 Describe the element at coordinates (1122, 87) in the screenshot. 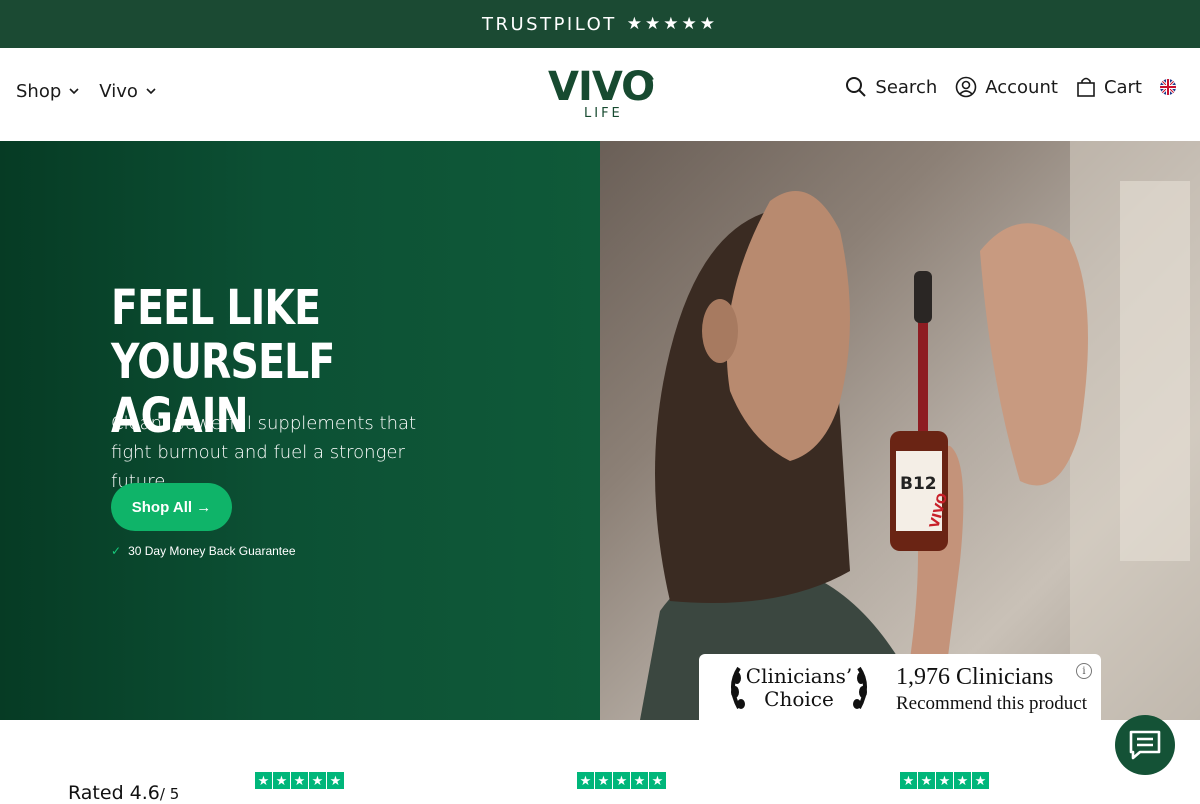

I see `cart-label: Cart` at that location.